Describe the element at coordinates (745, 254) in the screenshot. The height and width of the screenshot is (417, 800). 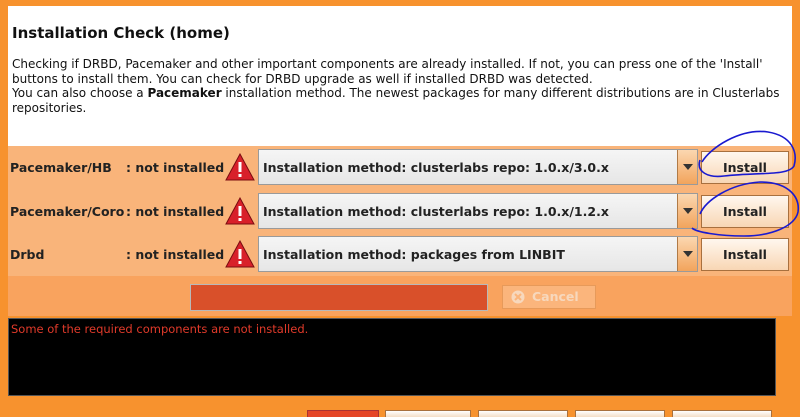
I see `install-button-drbd: Install` at that location.